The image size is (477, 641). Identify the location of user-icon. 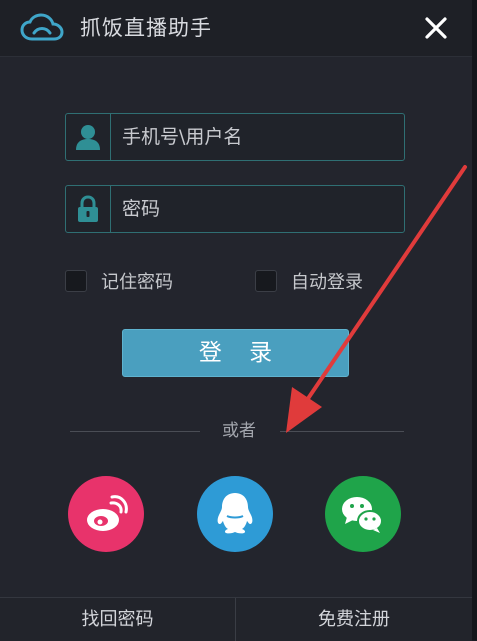
(88, 137).